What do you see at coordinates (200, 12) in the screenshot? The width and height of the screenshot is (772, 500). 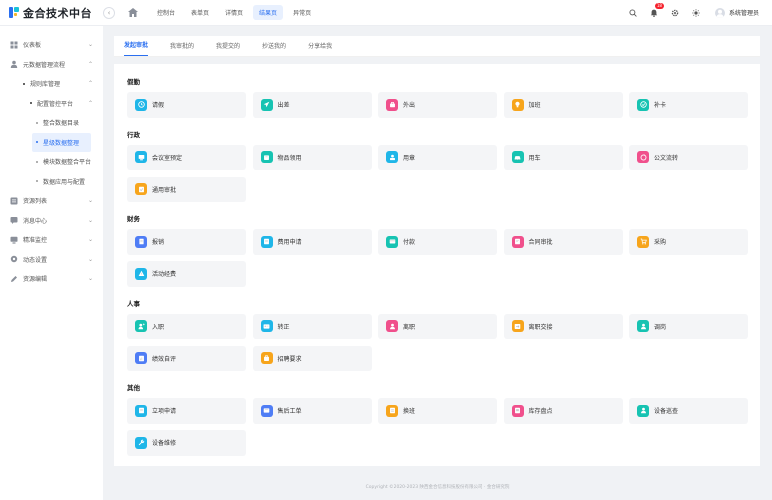 I see `top-tab: 表单页` at bounding box center [200, 12].